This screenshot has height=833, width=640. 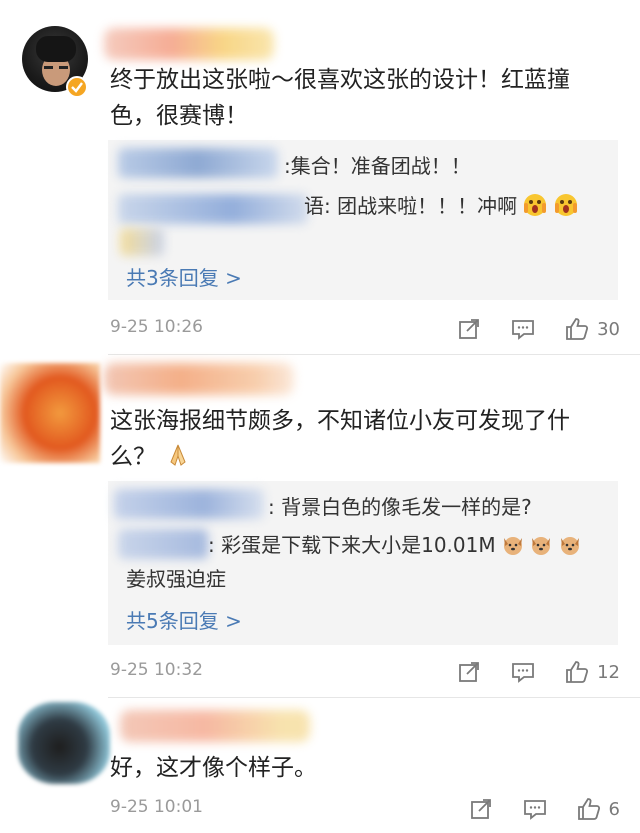 I want to click on folded-hands-emoji-icon, so click(x=178, y=455).